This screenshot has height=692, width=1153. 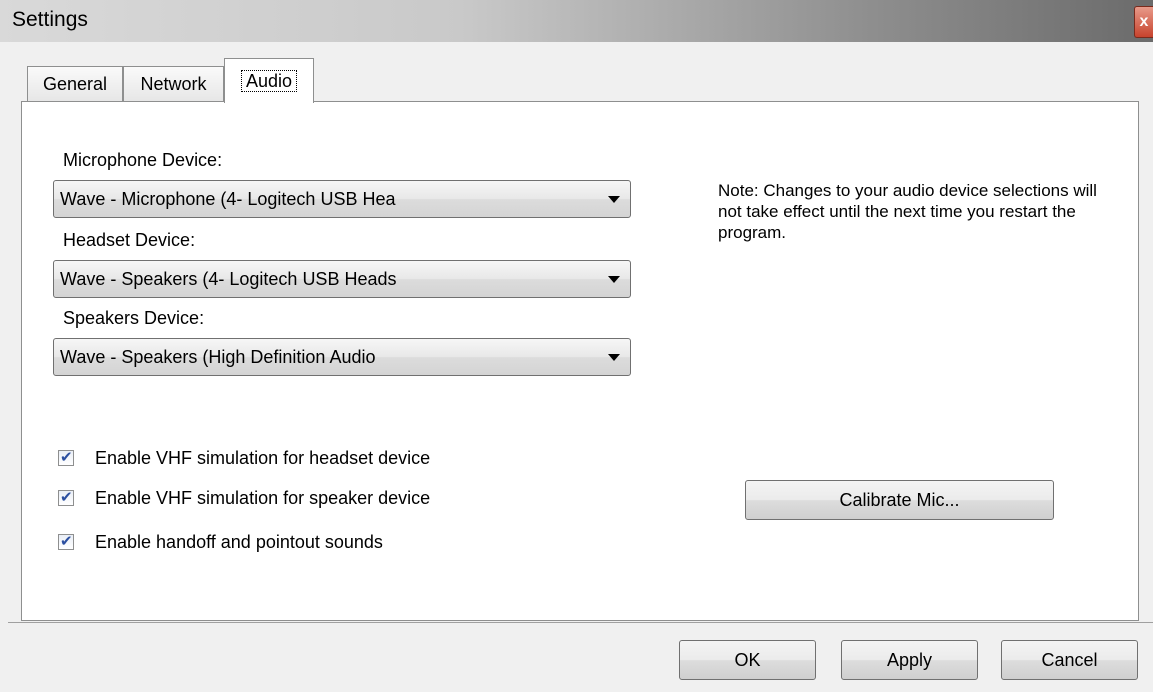 What do you see at coordinates (239, 541) in the screenshot?
I see `handoff-sounds-label: Enable handoff and pointout sounds` at bounding box center [239, 541].